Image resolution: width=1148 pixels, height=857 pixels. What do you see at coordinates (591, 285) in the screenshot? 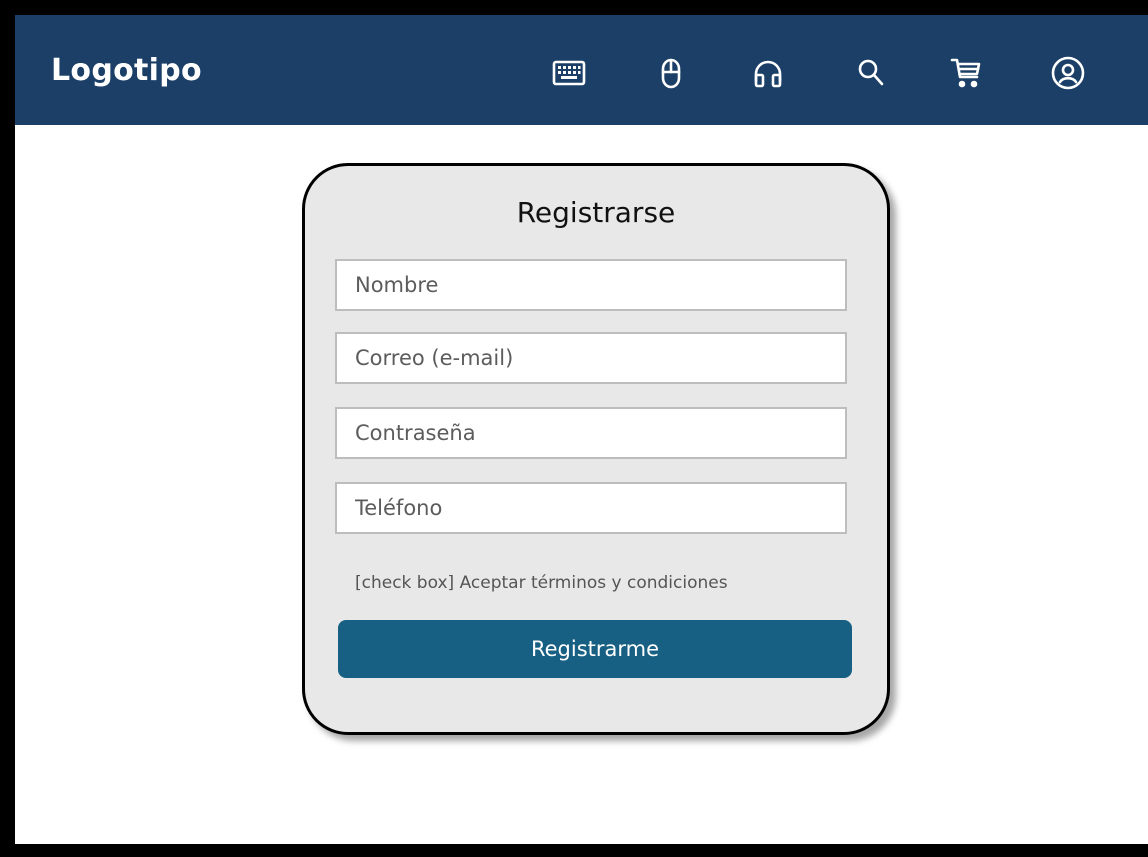
I see `name-field` at bounding box center [591, 285].